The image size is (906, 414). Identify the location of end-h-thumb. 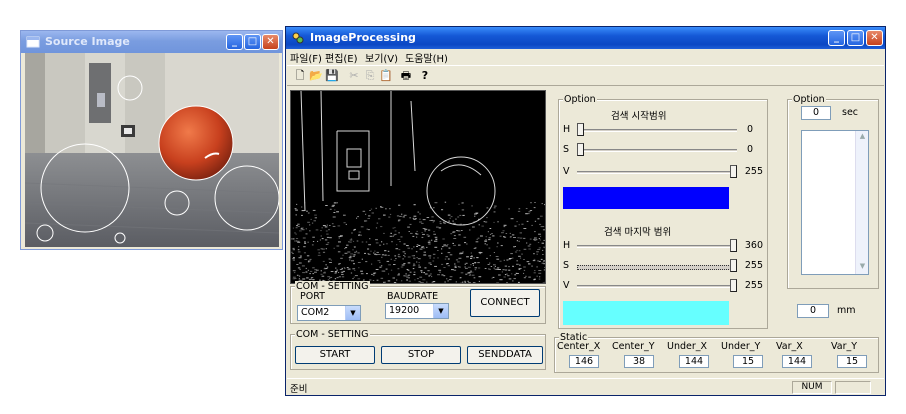
(733, 245).